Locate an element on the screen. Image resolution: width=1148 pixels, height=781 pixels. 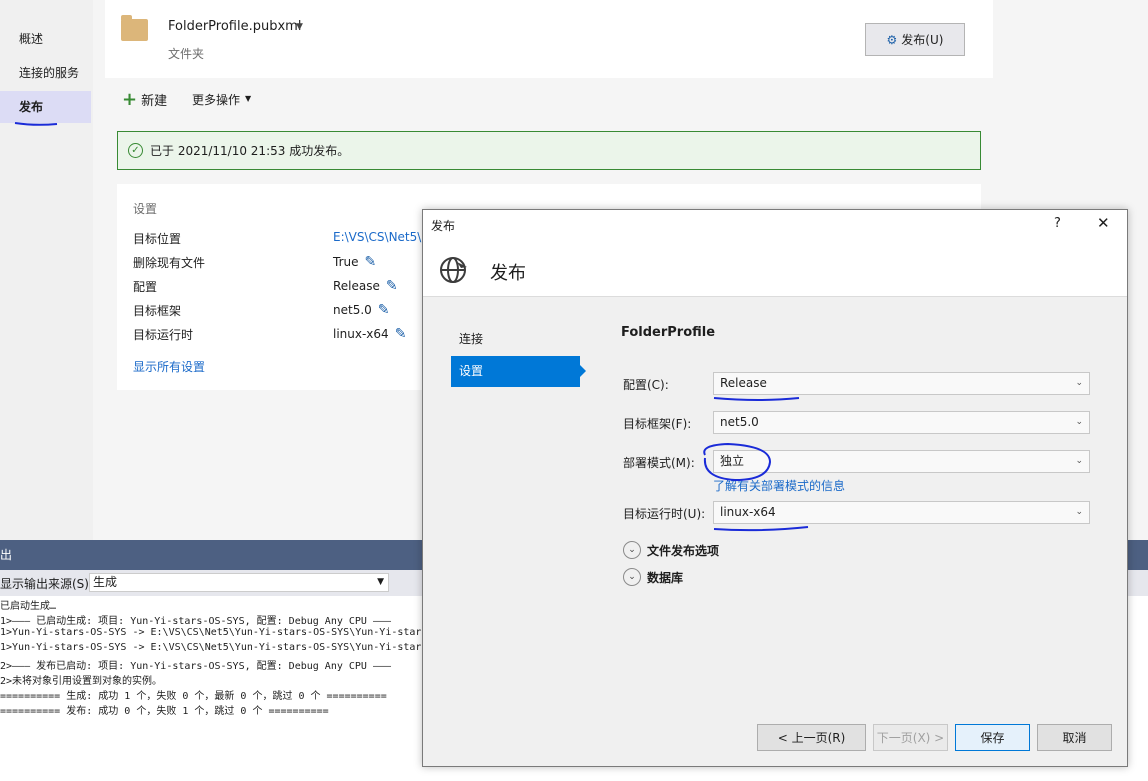
more-actions-label: 更多操作 is located at coordinates (216, 100).